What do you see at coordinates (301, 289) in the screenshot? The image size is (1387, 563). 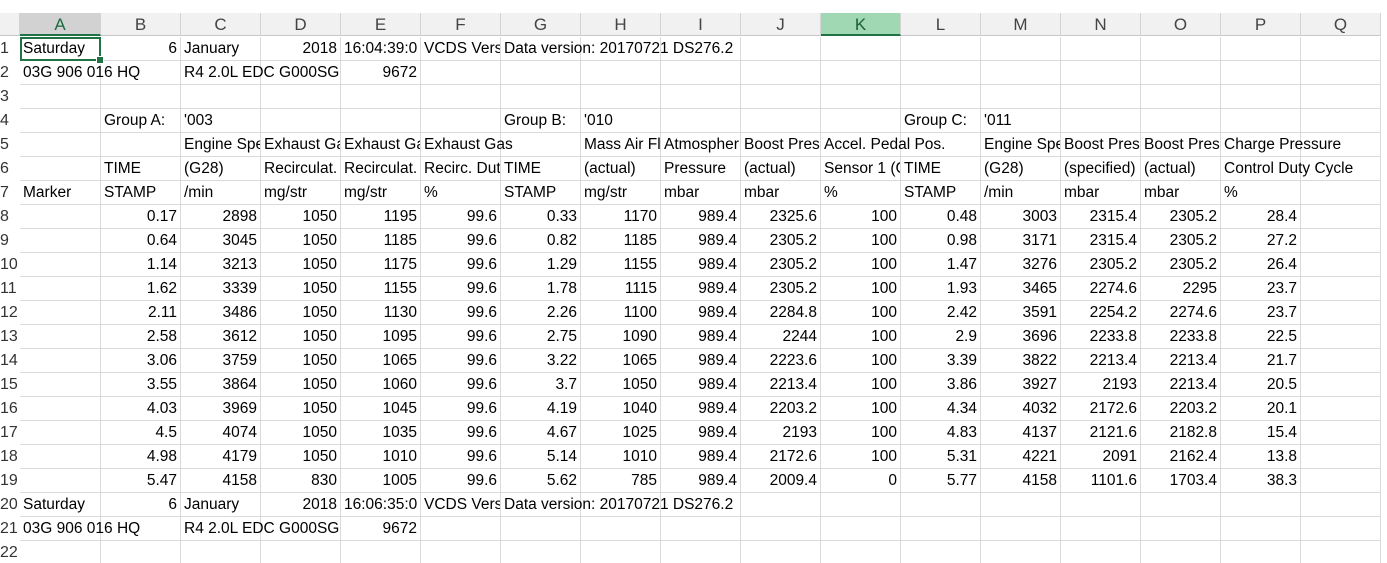 I see `cell-d11: 1050` at bounding box center [301, 289].